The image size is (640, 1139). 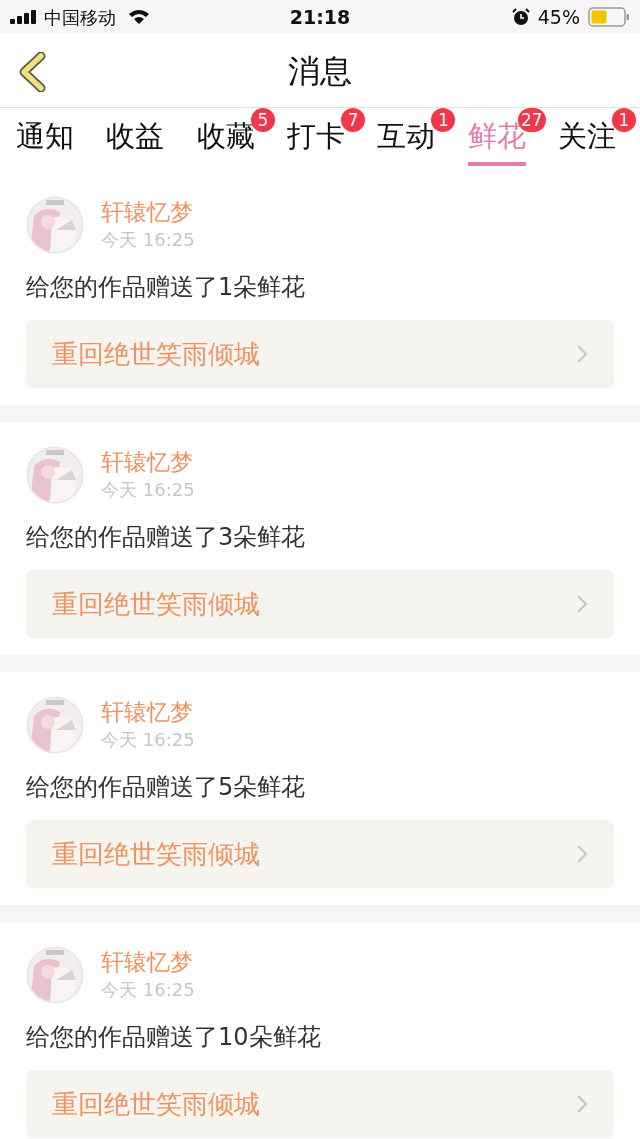 What do you see at coordinates (166, 287) in the screenshot?
I see `message-text: 给您的作品赠送了1朵鲜花` at bounding box center [166, 287].